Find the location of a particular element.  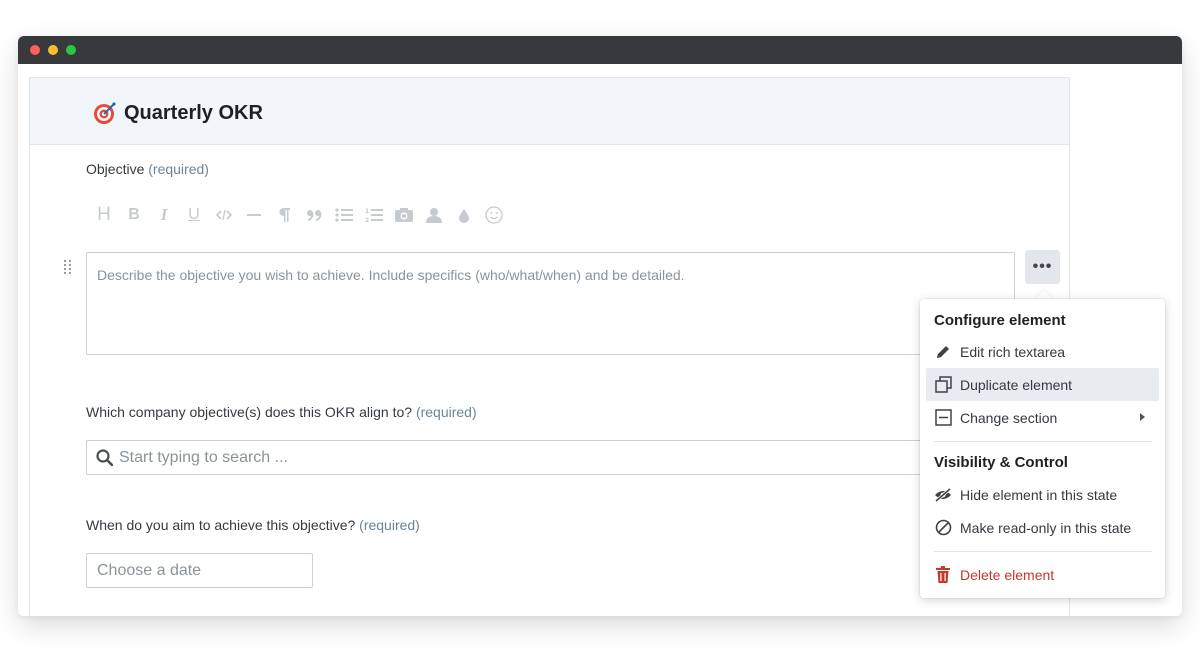

svg-text: 2 is located at coordinates (367, 220).